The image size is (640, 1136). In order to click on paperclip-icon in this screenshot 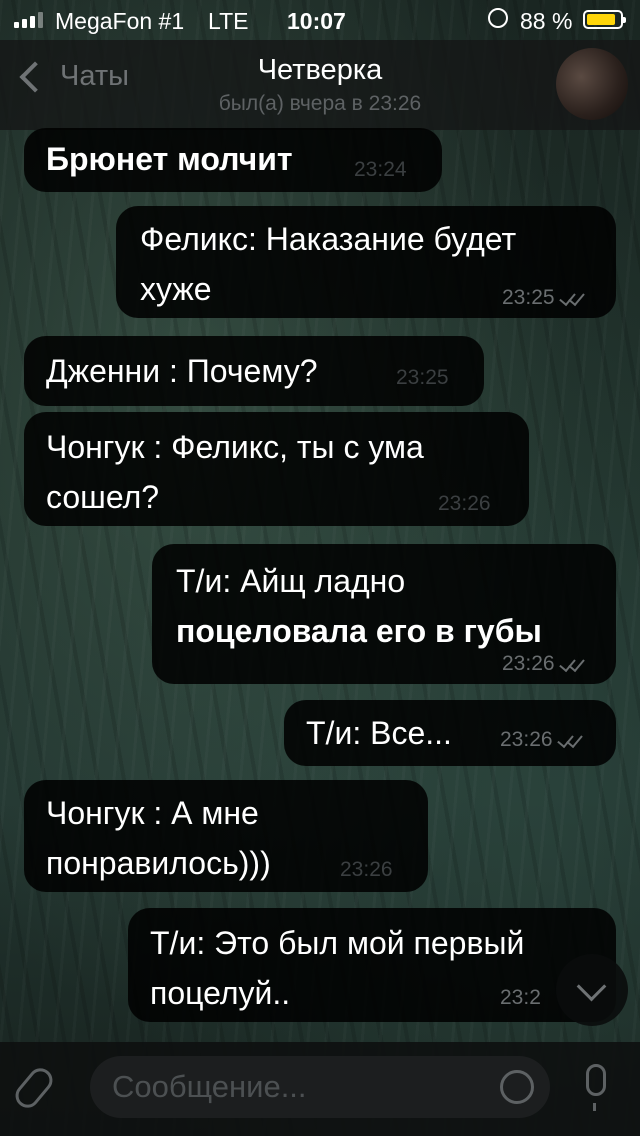, I will do `click(34, 1088)`.